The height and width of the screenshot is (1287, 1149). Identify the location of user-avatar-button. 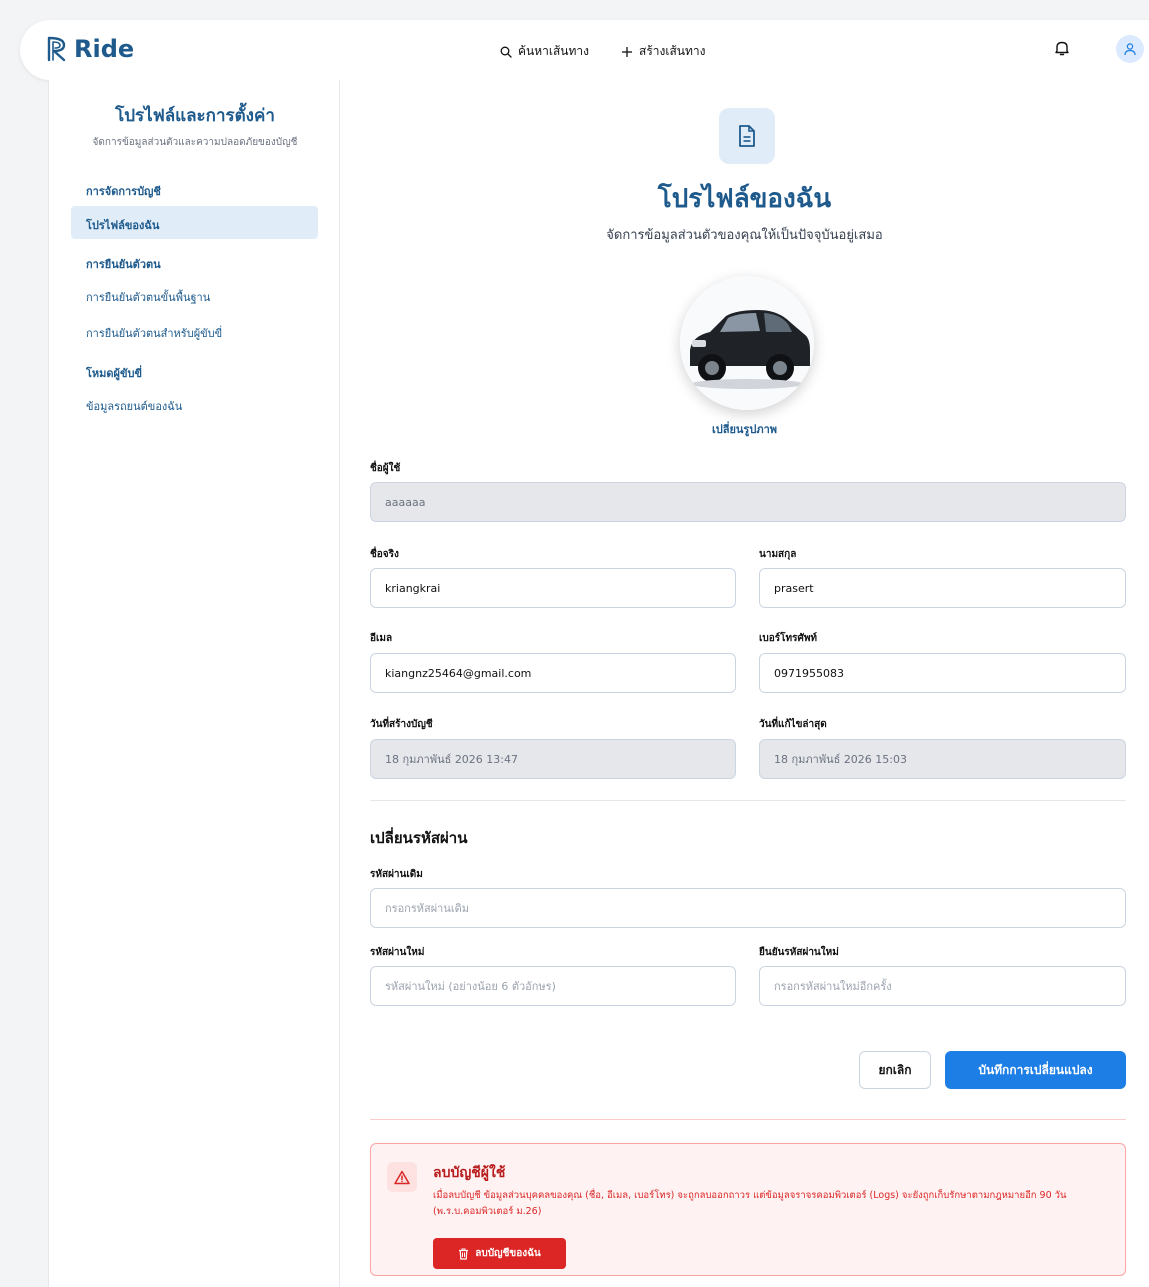
(1130, 49).